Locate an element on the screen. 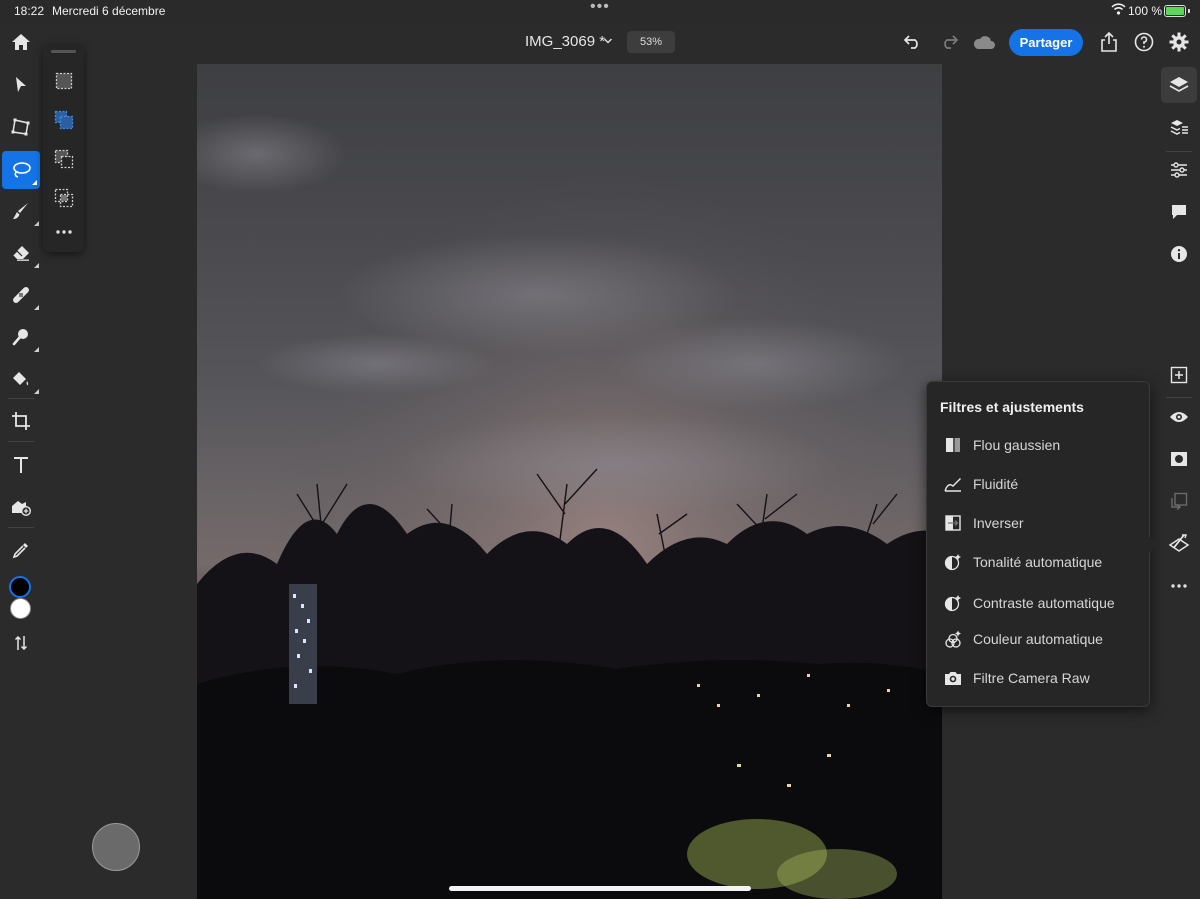  menu-item-label: Fluidité is located at coordinates (996, 483).